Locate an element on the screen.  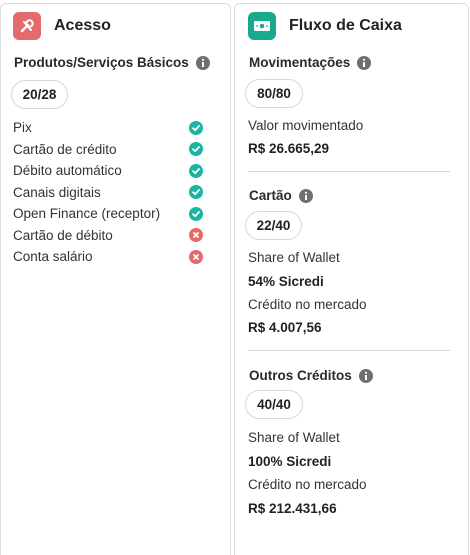
movimentacoes-score-badge: 80/80 is located at coordinates (274, 93).